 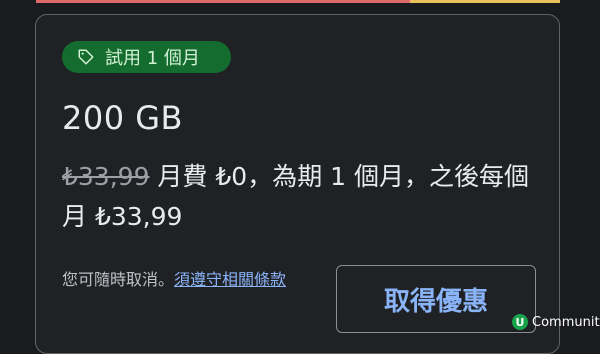 I want to click on plan-title: 200 GB, so click(x=122, y=118).